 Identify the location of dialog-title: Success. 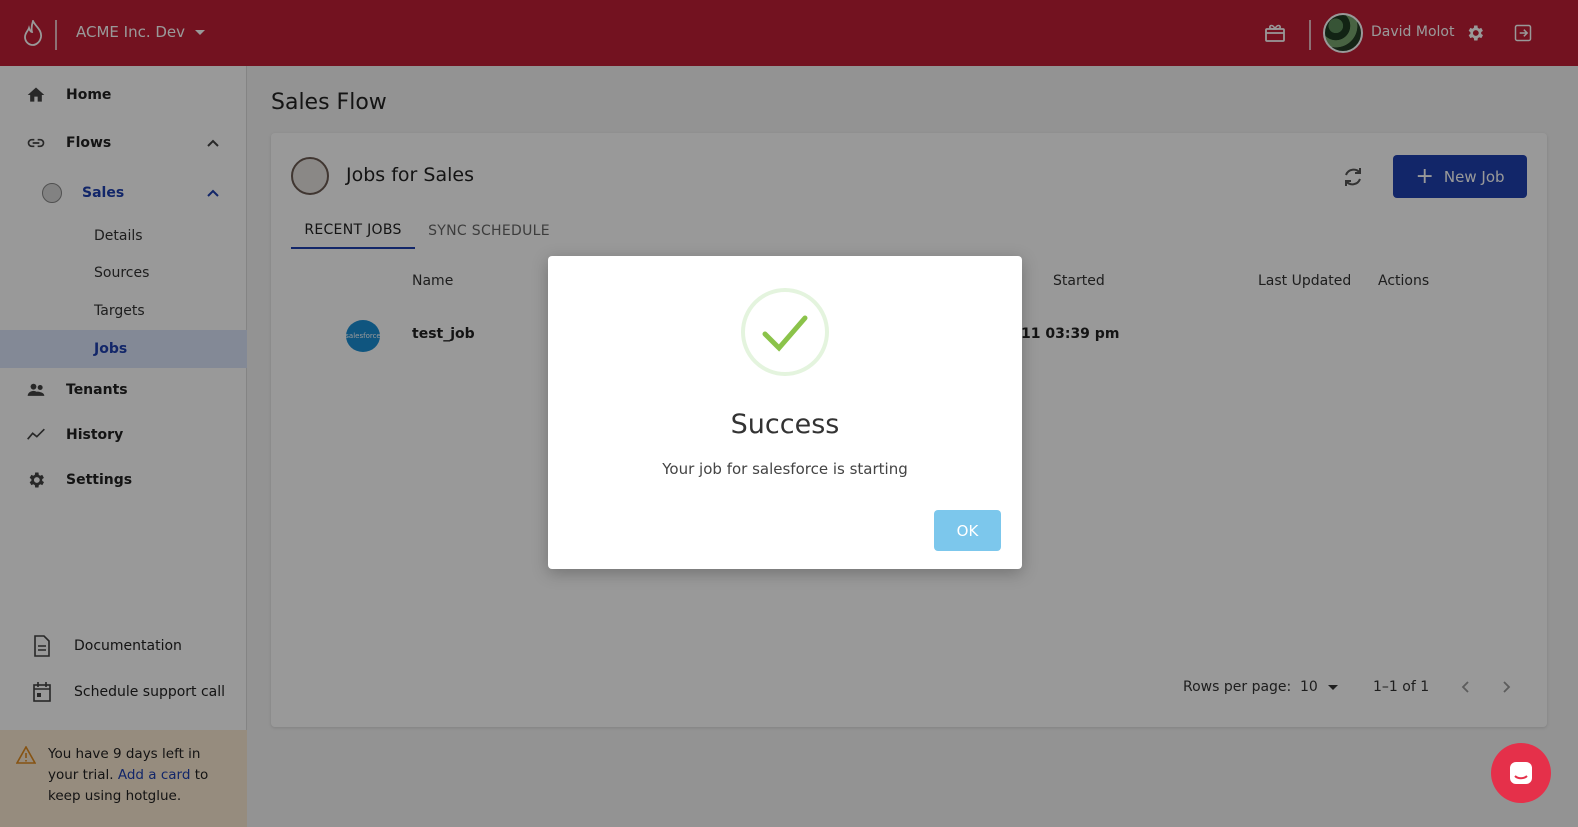
(785, 424).